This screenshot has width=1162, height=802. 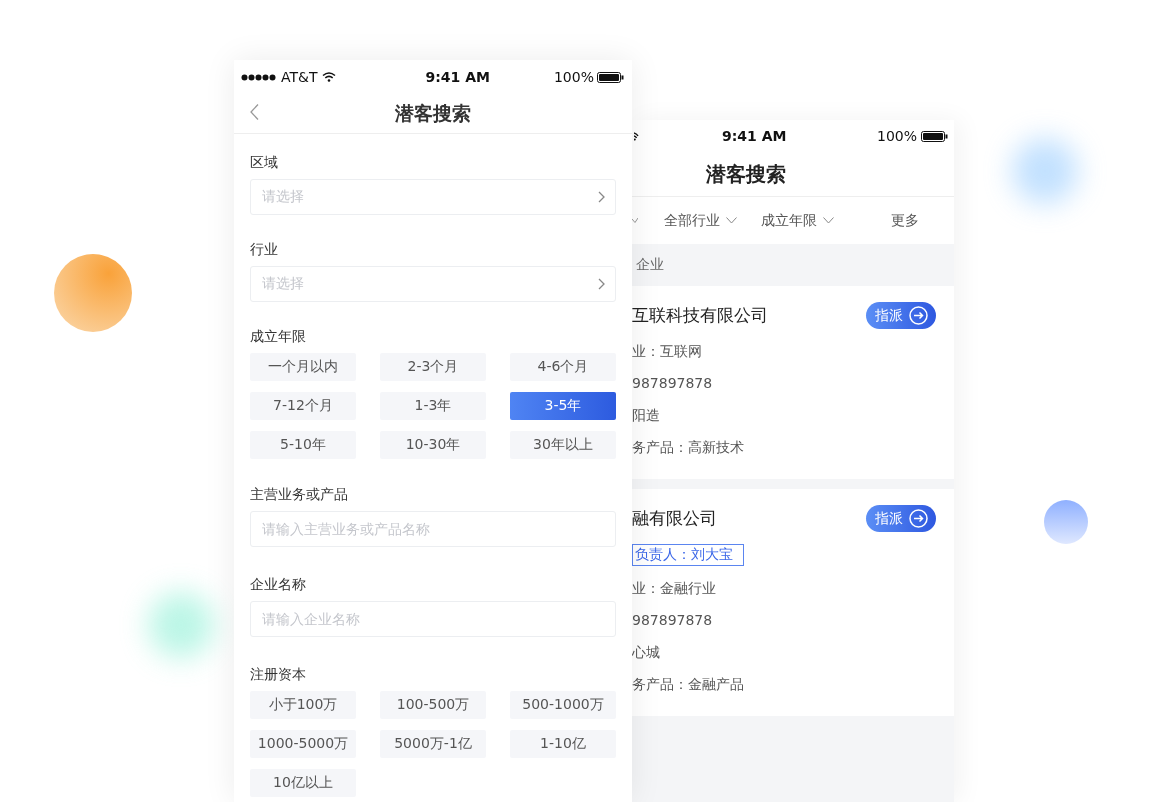 What do you see at coordinates (563, 705) in the screenshot?
I see `option-chip: 500-1000万` at bounding box center [563, 705].